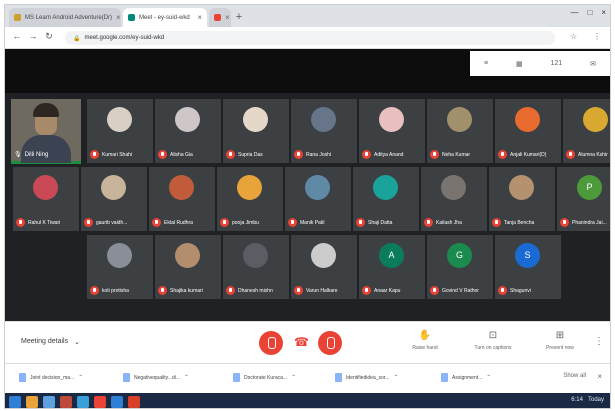 The height and width of the screenshot is (411, 615). I want to click on participant-tile: Alumna Kshir, so click(586, 131).